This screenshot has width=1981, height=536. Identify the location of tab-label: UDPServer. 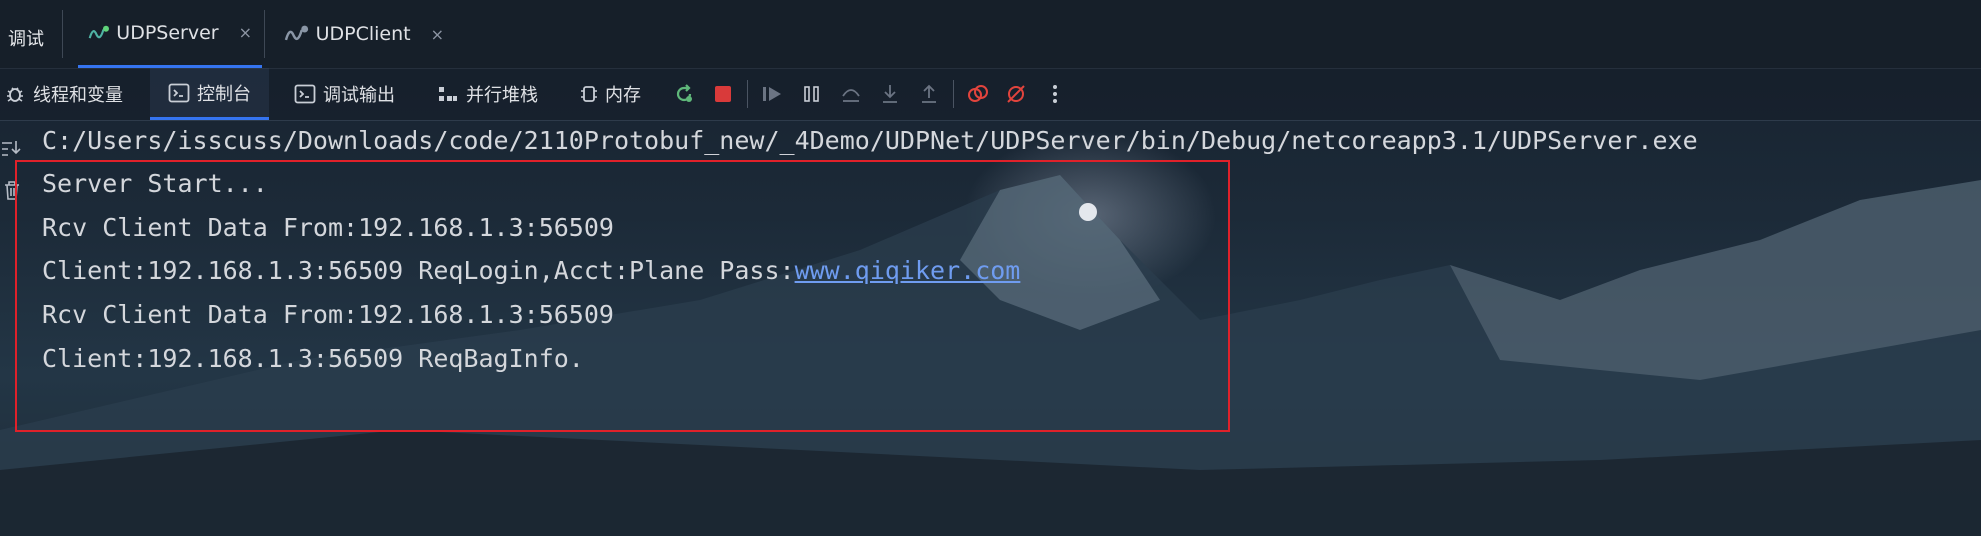
(167, 32).